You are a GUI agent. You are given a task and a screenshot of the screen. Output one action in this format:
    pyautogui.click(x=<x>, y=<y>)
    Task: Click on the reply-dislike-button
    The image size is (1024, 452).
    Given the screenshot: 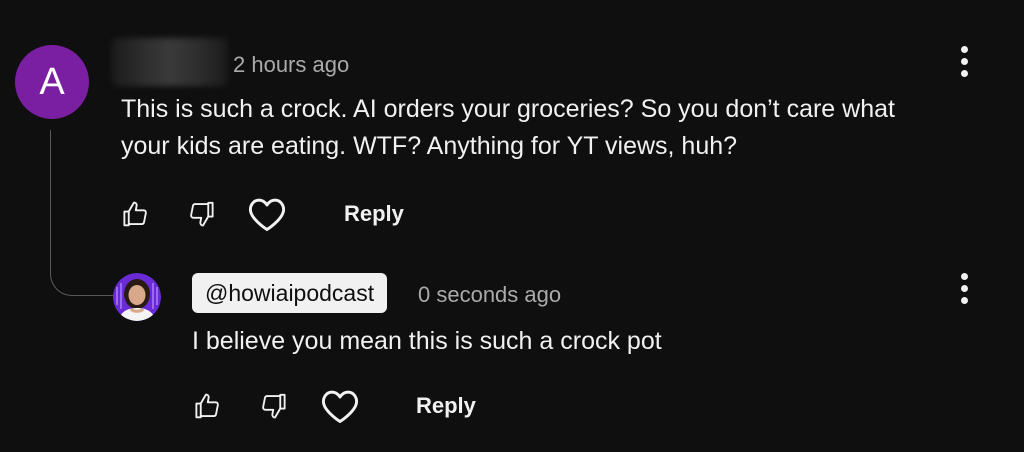 What is the action you would take?
    pyautogui.click(x=274, y=406)
    